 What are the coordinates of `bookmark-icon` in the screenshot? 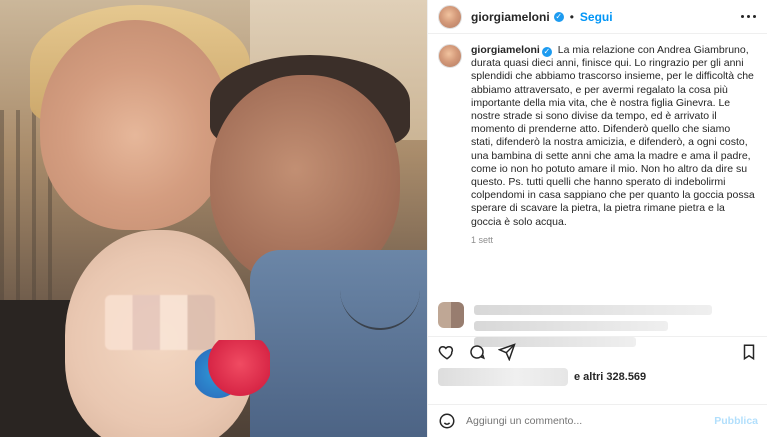 It's located at (749, 352).